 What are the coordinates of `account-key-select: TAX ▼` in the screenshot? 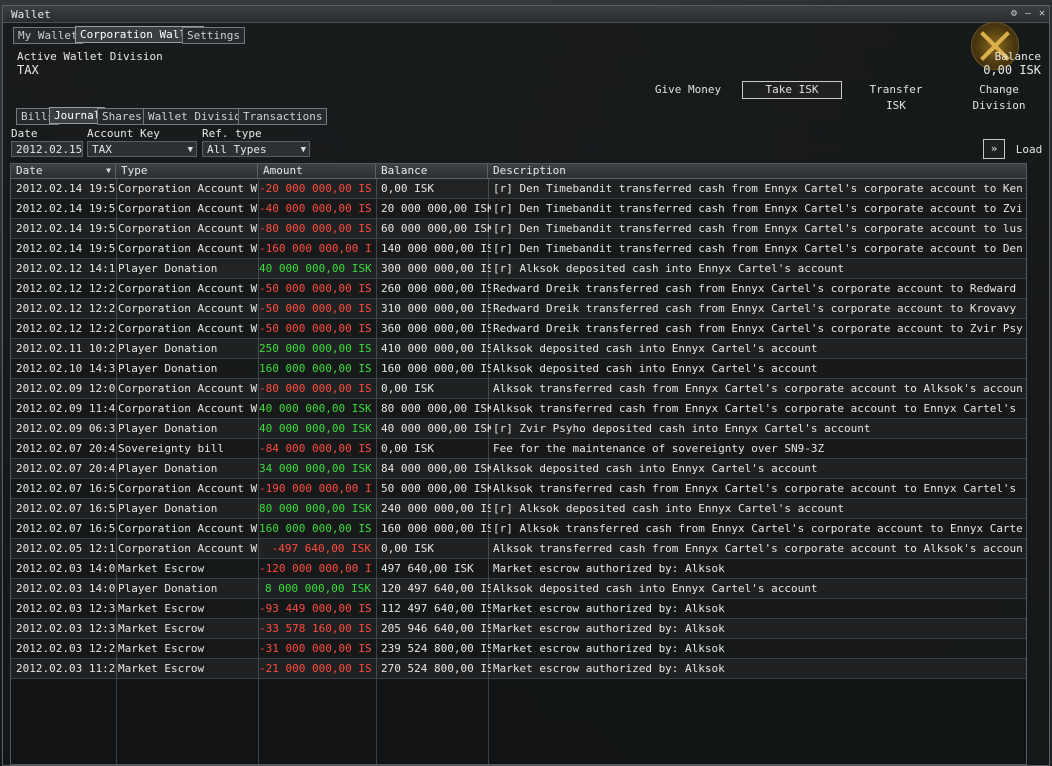 It's located at (142, 149).